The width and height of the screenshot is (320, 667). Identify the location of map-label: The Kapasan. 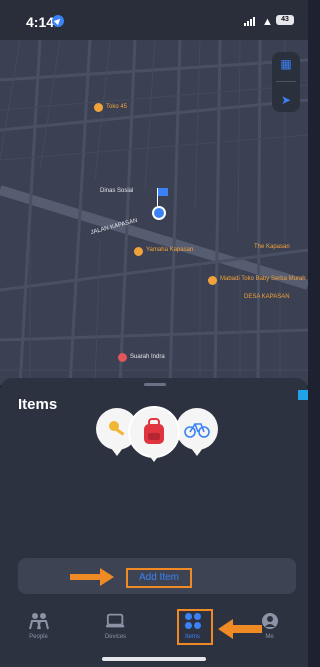
(272, 247).